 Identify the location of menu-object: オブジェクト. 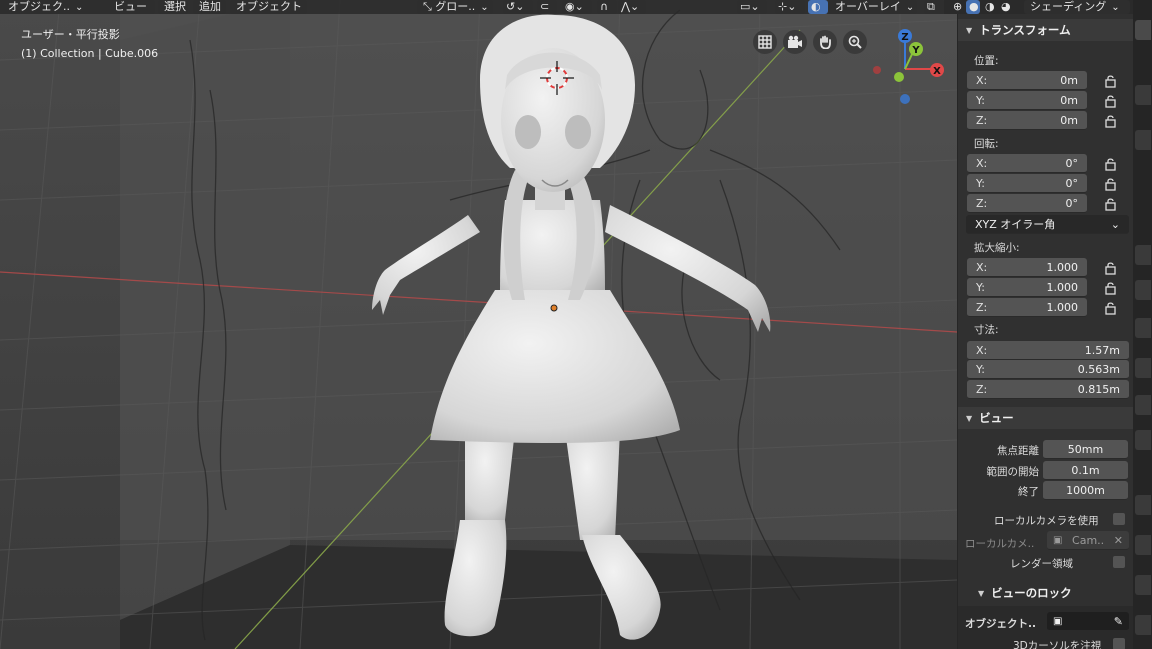
(268, 7).